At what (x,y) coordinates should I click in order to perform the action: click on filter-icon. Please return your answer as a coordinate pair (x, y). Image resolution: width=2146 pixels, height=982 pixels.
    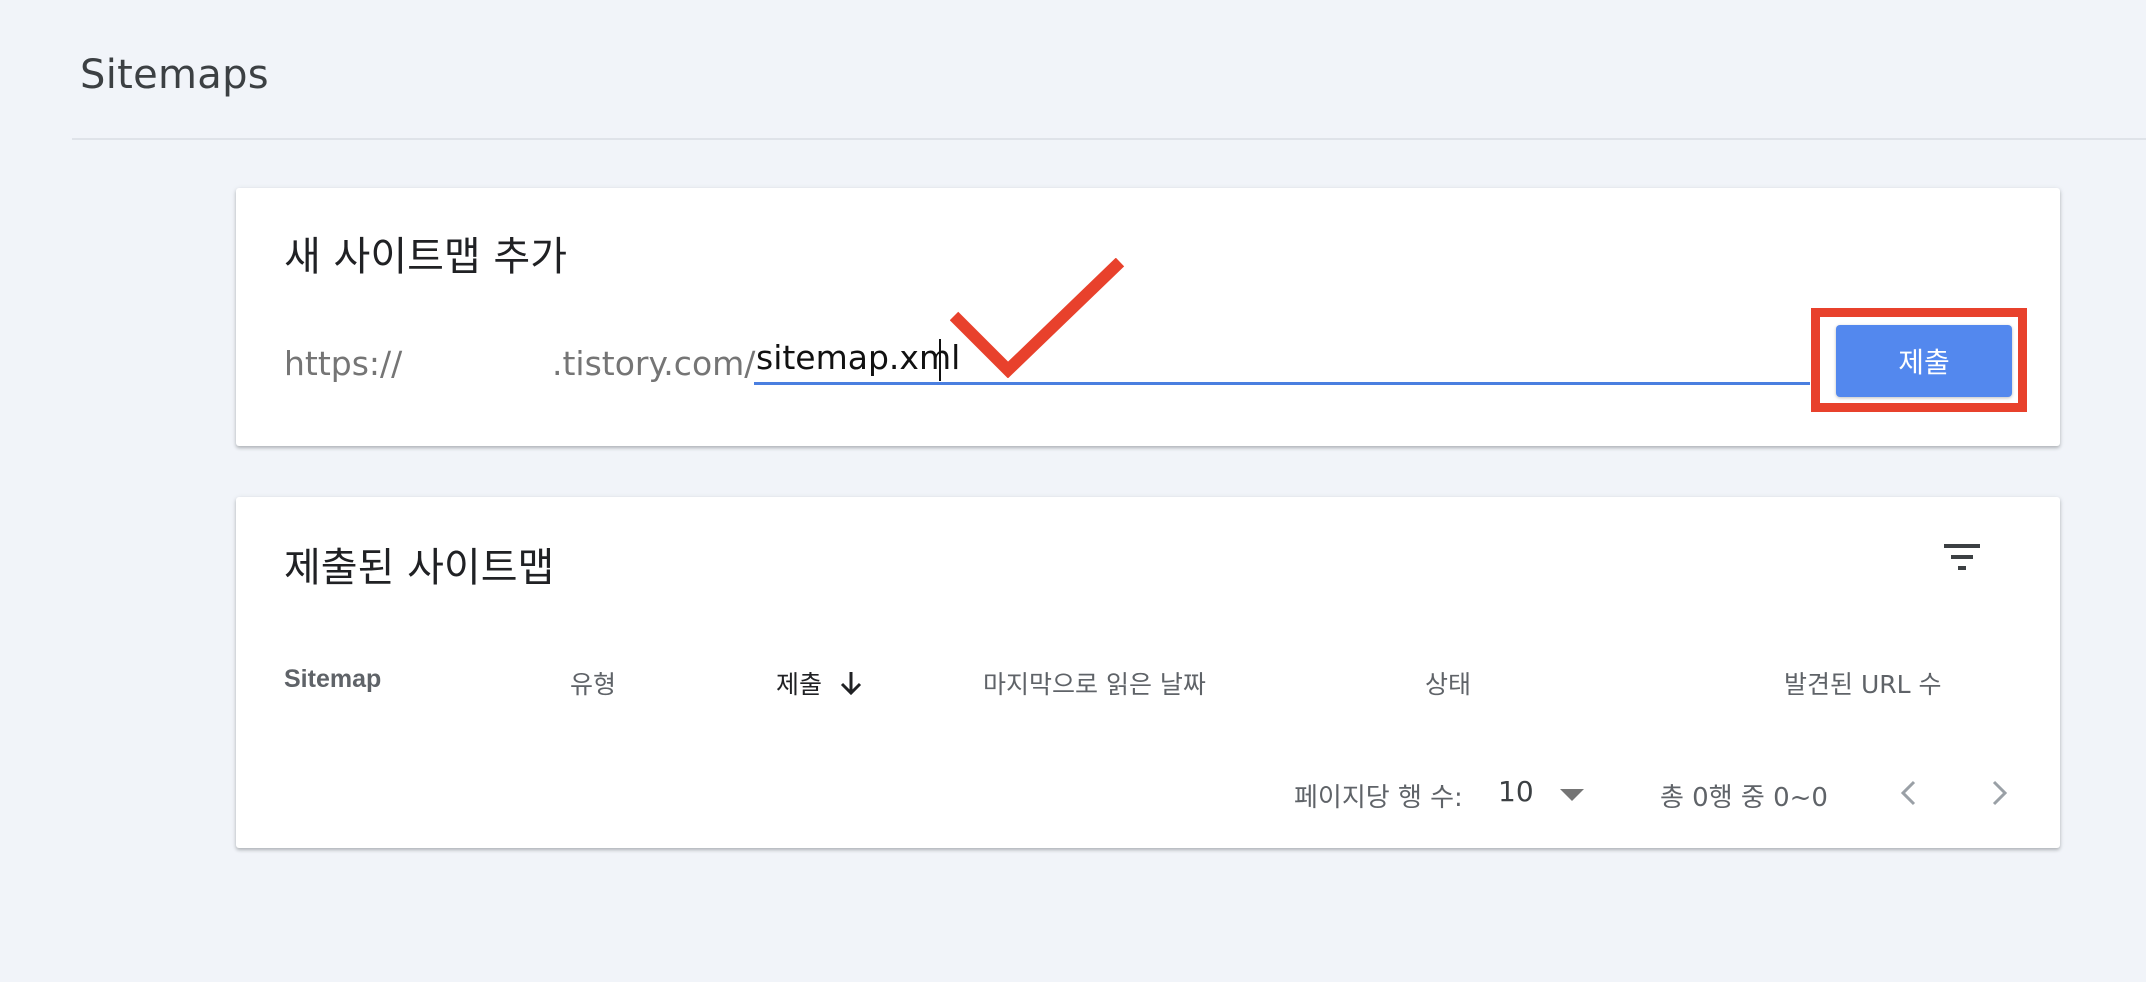
    Looking at the image, I should click on (1964, 557).